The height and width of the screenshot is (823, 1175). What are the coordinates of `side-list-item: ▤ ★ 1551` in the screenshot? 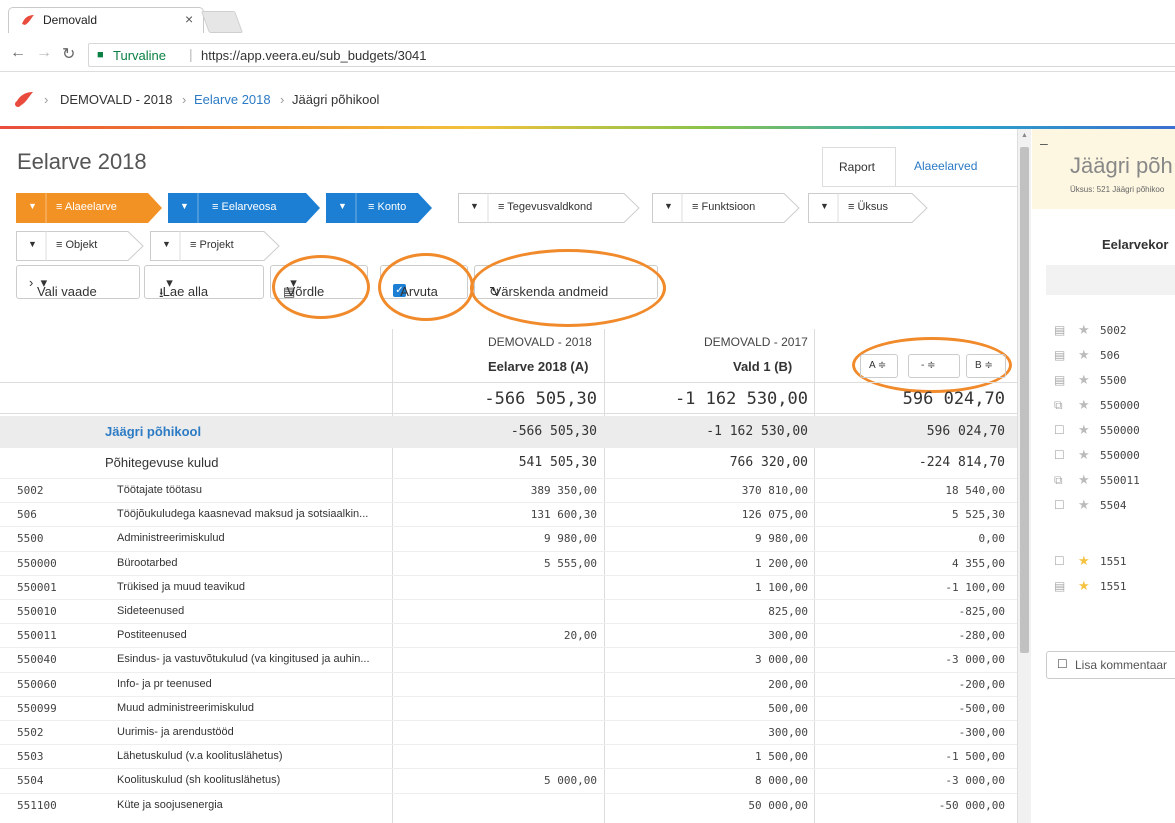 It's located at (1103, 587).